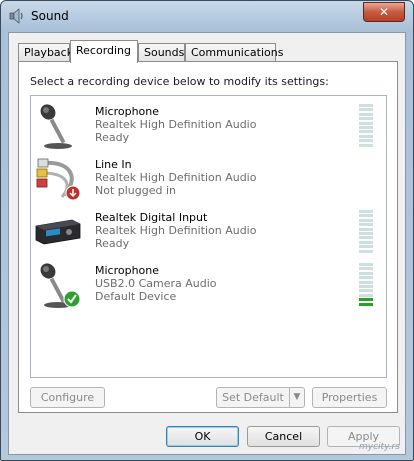  Describe the element at coordinates (136, 190) in the screenshot. I see `device-status: Not plugged in` at that location.